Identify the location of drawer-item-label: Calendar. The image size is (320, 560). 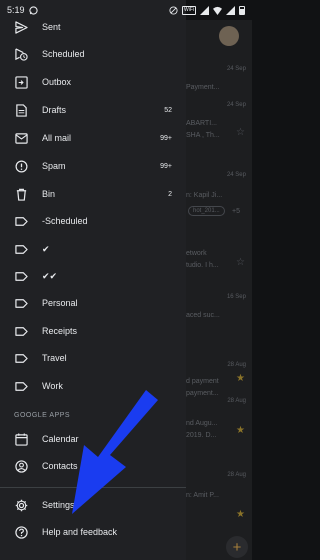
(60, 439).